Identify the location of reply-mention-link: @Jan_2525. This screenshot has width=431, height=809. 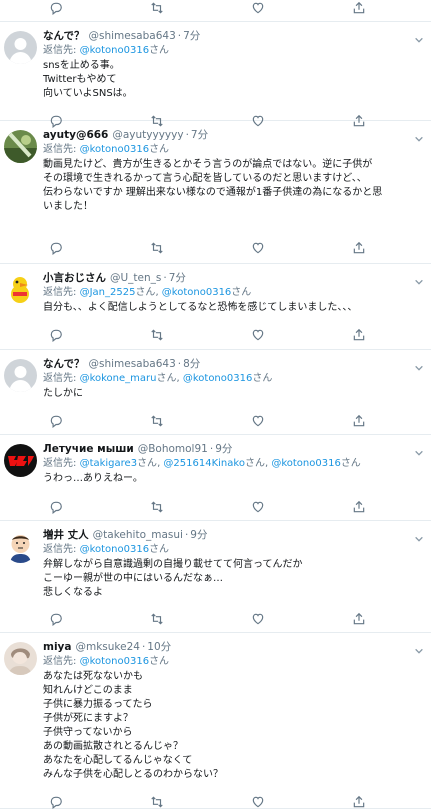
(108, 292).